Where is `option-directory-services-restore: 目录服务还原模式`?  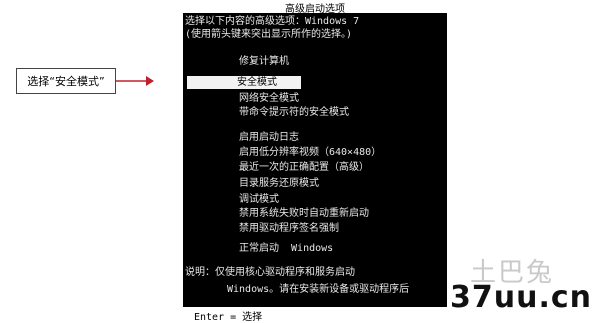 option-directory-services-restore: 目录服务还原模式 is located at coordinates (279, 183).